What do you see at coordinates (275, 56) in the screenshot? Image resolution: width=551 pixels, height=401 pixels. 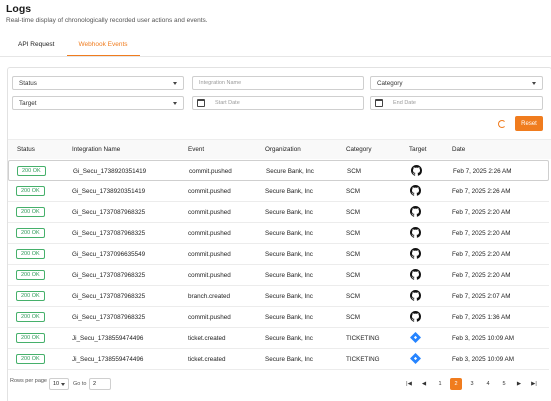 I see `tabs-divider` at bounding box center [275, 56].